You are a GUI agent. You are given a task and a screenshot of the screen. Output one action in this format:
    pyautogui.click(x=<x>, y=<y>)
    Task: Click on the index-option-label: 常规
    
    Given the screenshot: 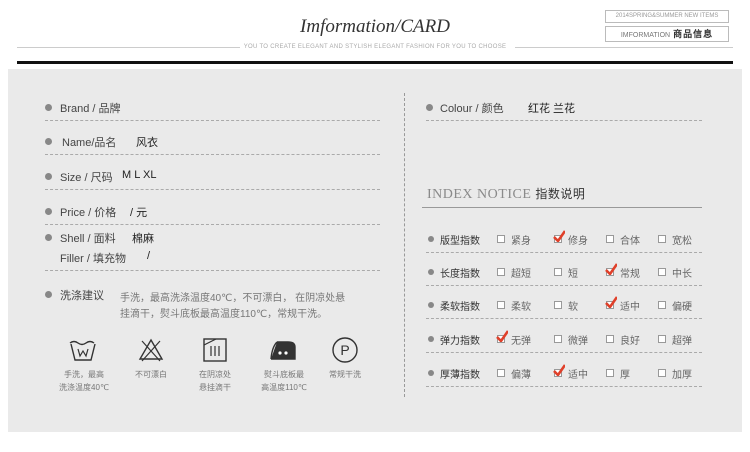 What is the action you would take?
    pyautogui.click(x=630, y=274)
    